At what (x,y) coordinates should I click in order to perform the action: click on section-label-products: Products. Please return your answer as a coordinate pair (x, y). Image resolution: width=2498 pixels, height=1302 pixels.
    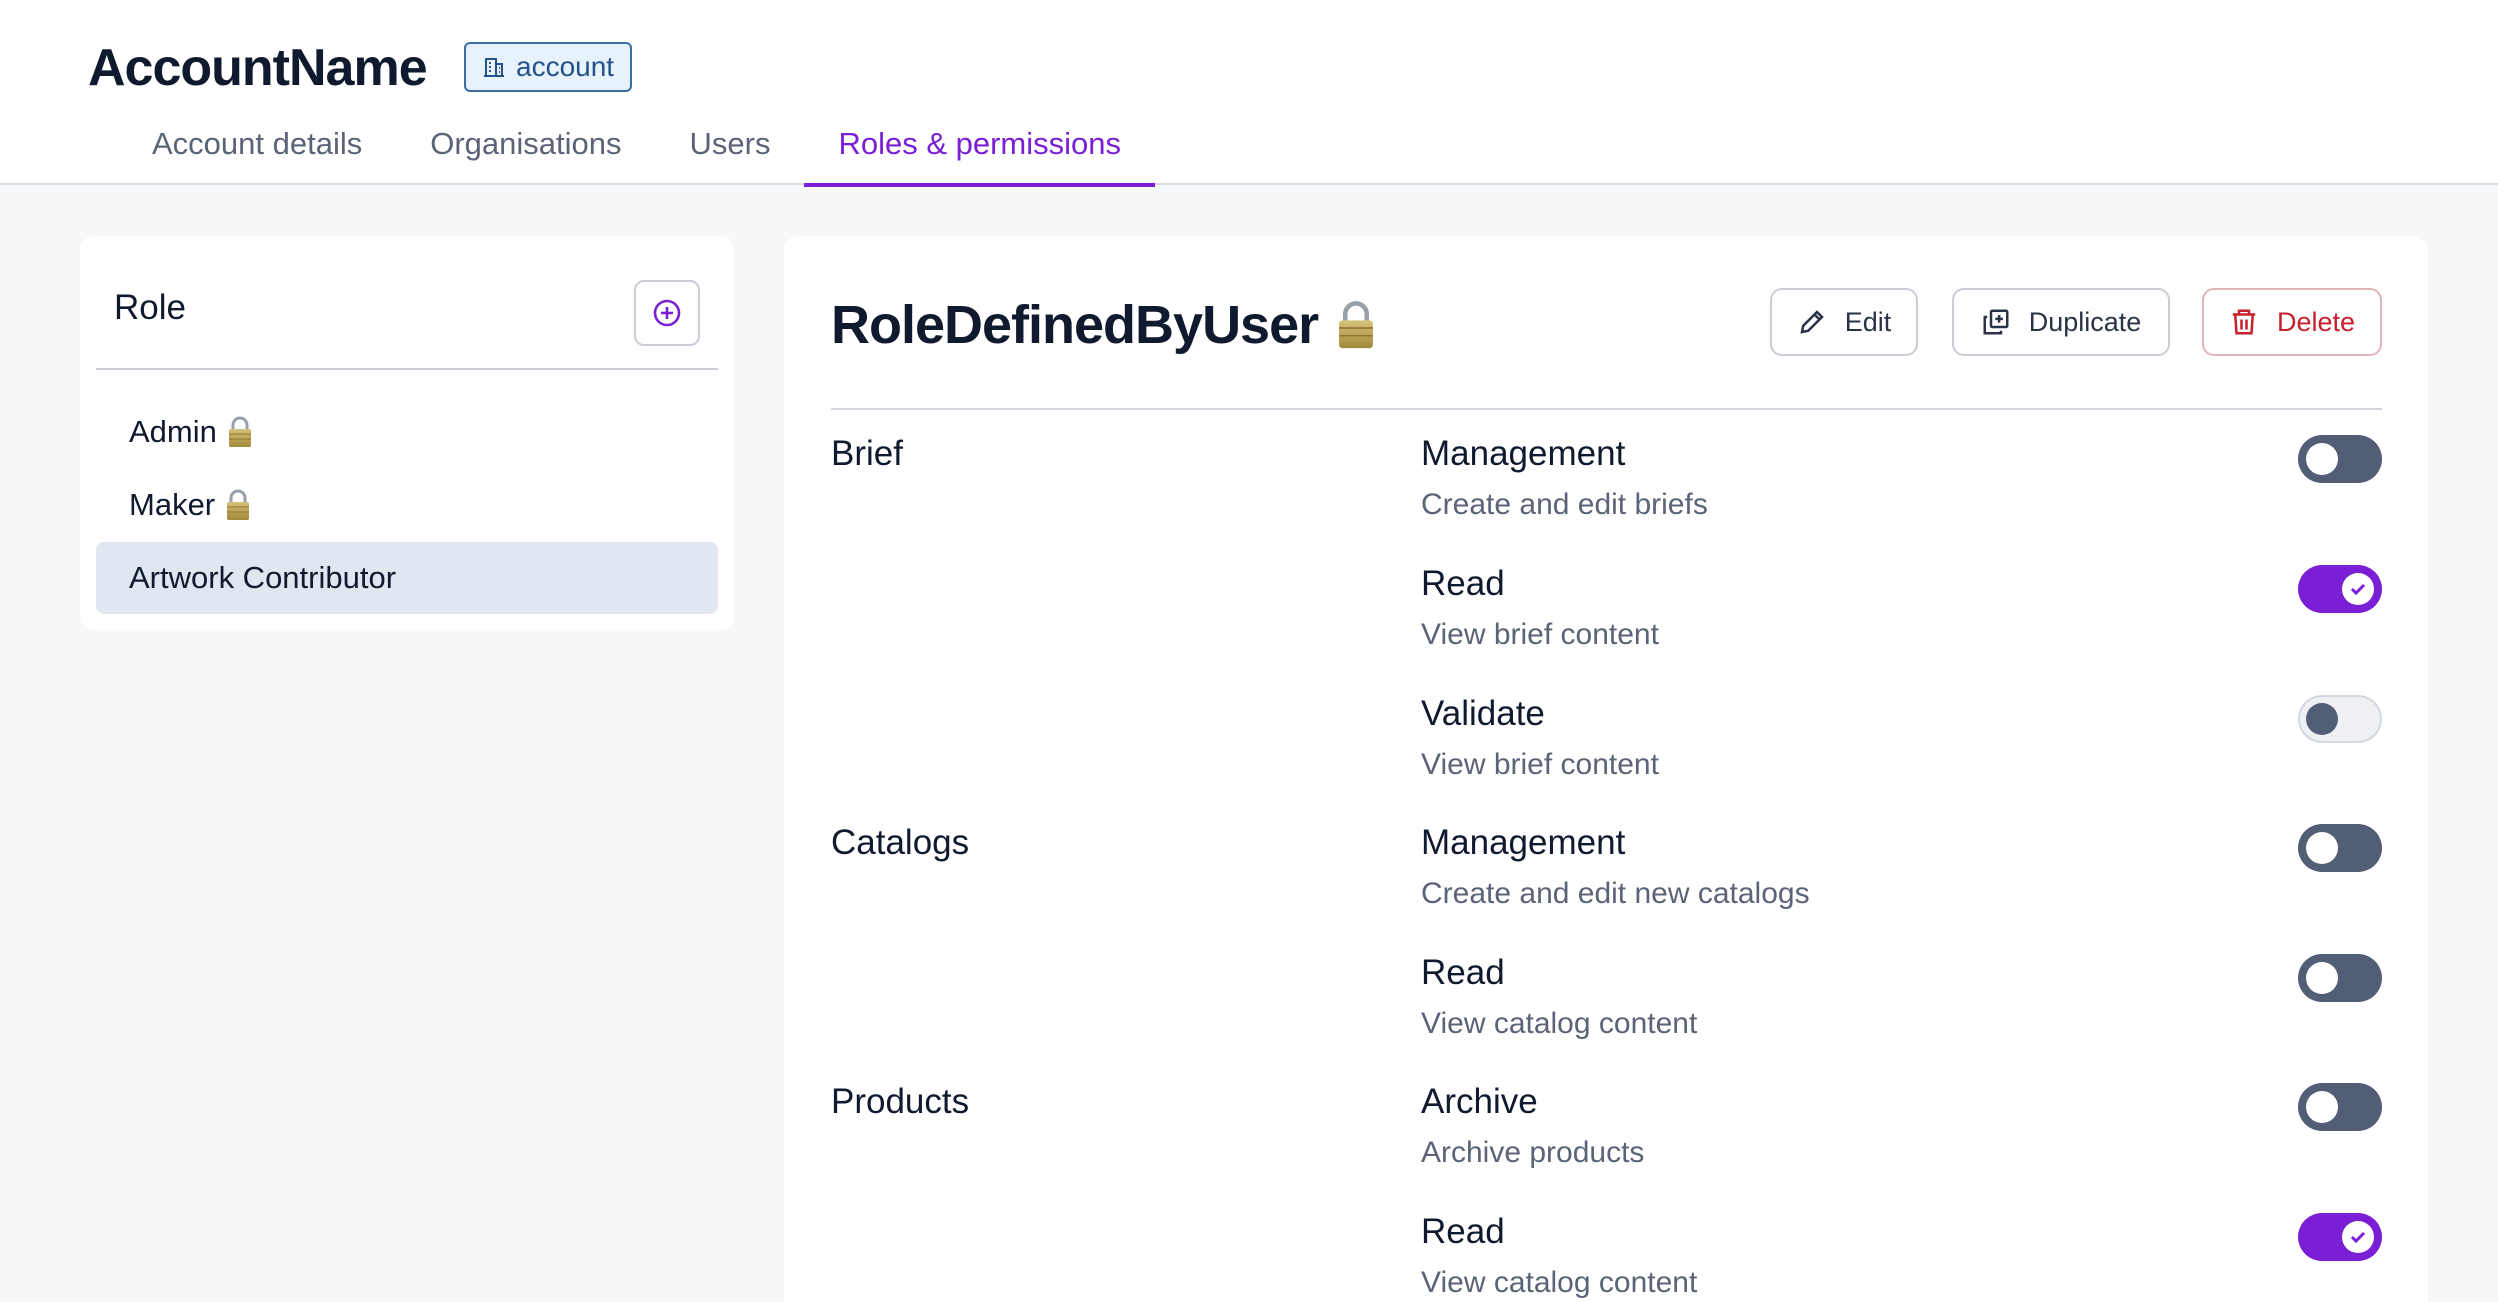
    Looking at the image, I should click on (900, 1101).